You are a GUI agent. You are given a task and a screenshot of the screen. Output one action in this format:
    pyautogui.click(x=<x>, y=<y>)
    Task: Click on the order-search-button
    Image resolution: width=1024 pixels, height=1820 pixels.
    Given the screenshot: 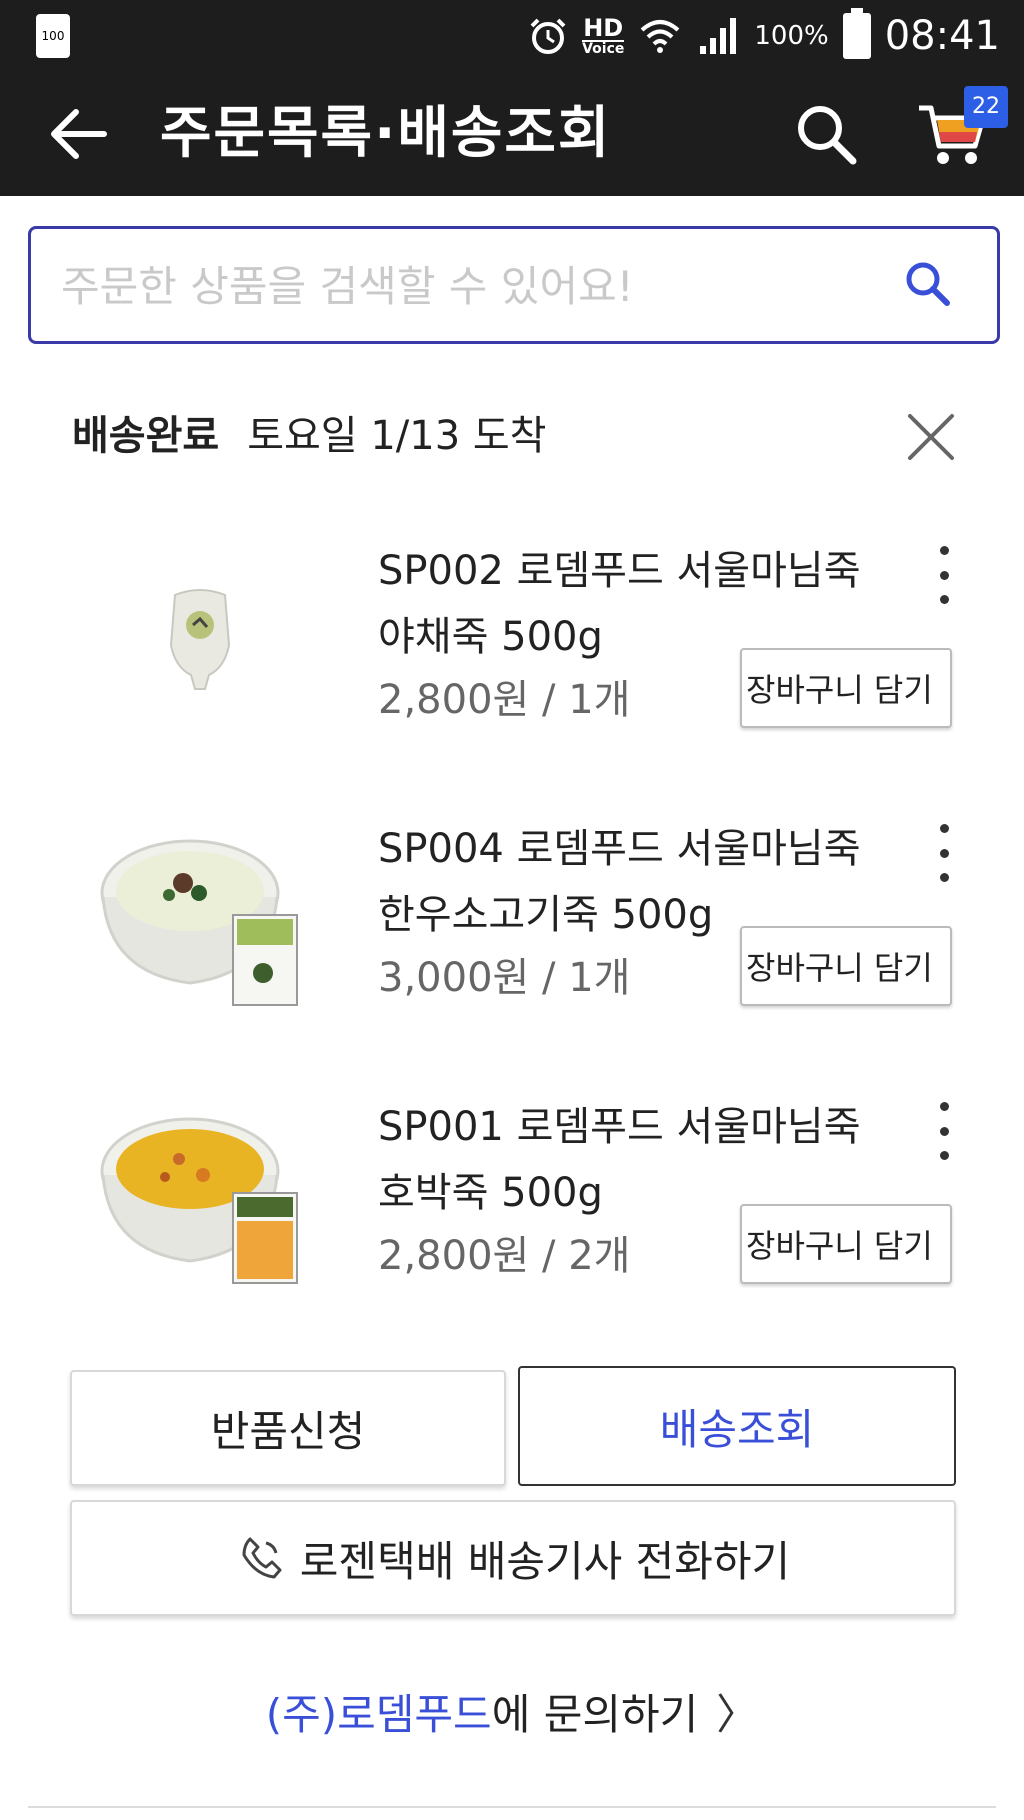 What is the action you would take?
    pyautogui.click(x=927, y=283)
    